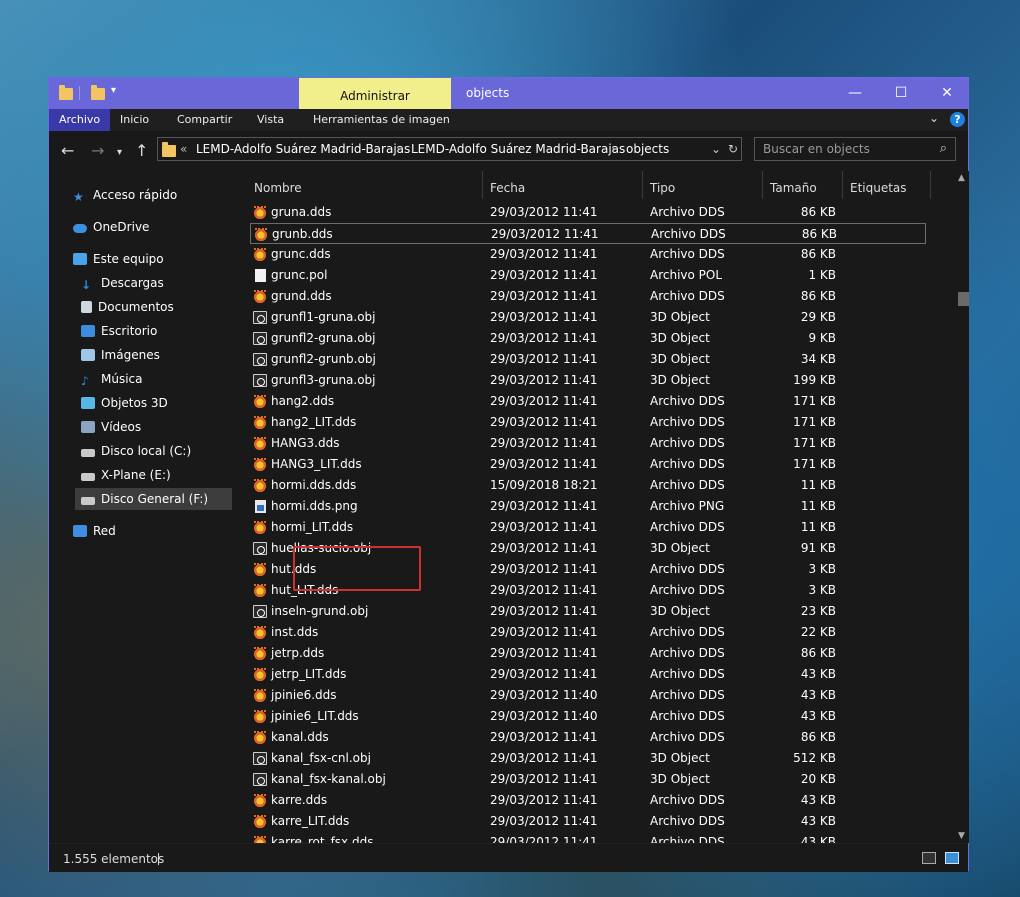 This screenshot has width=1020, height=897. Describe the element at coordinates (816, 149) in the screenshot. I see `search-input: Buscar en objects` at that location.